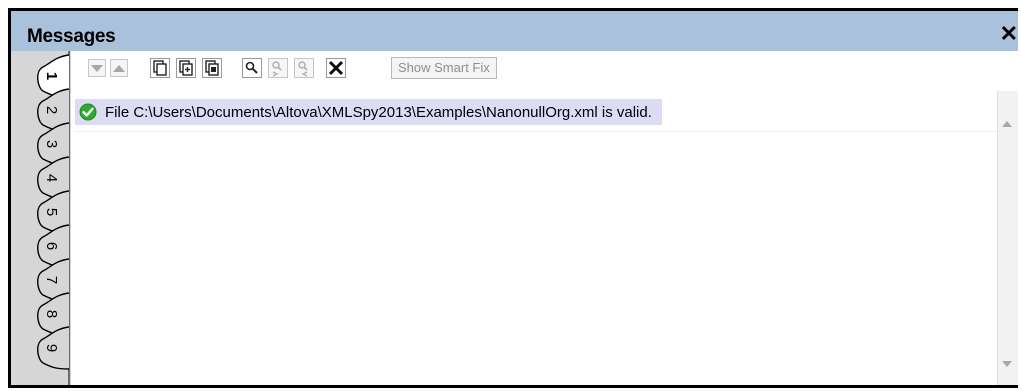  I want to click on tab-label: 6, so click(51, 246).